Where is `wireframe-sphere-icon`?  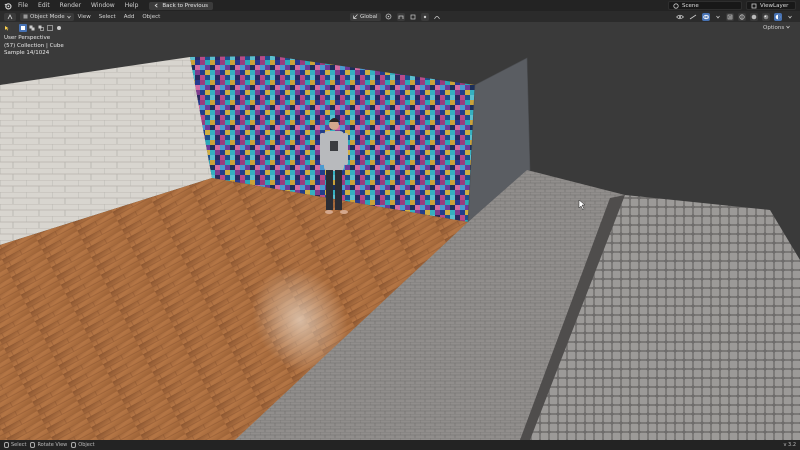 wireframe-sphere-icon is located at coordinates (742, 16).